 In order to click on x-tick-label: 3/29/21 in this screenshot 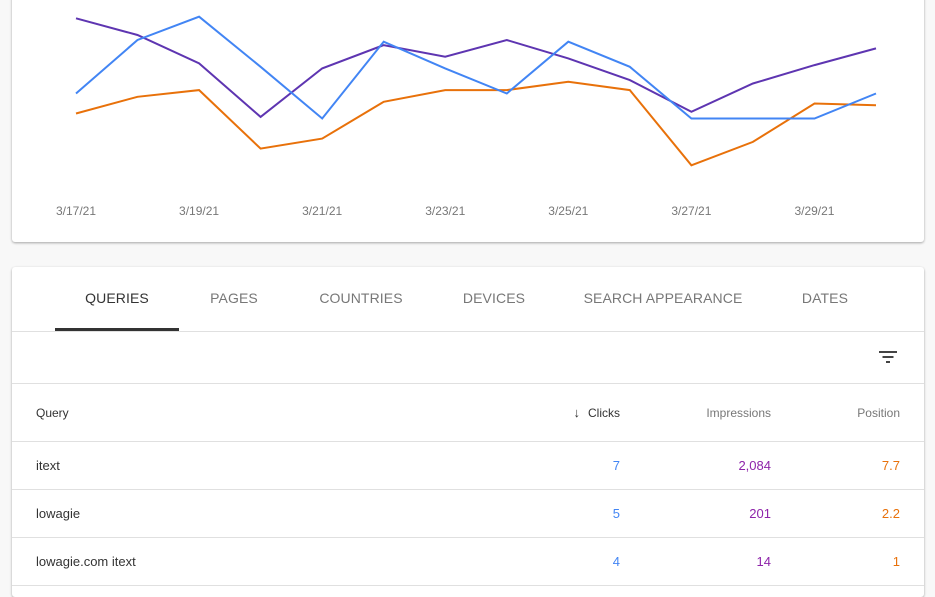, I will do `click(814, 211)`.